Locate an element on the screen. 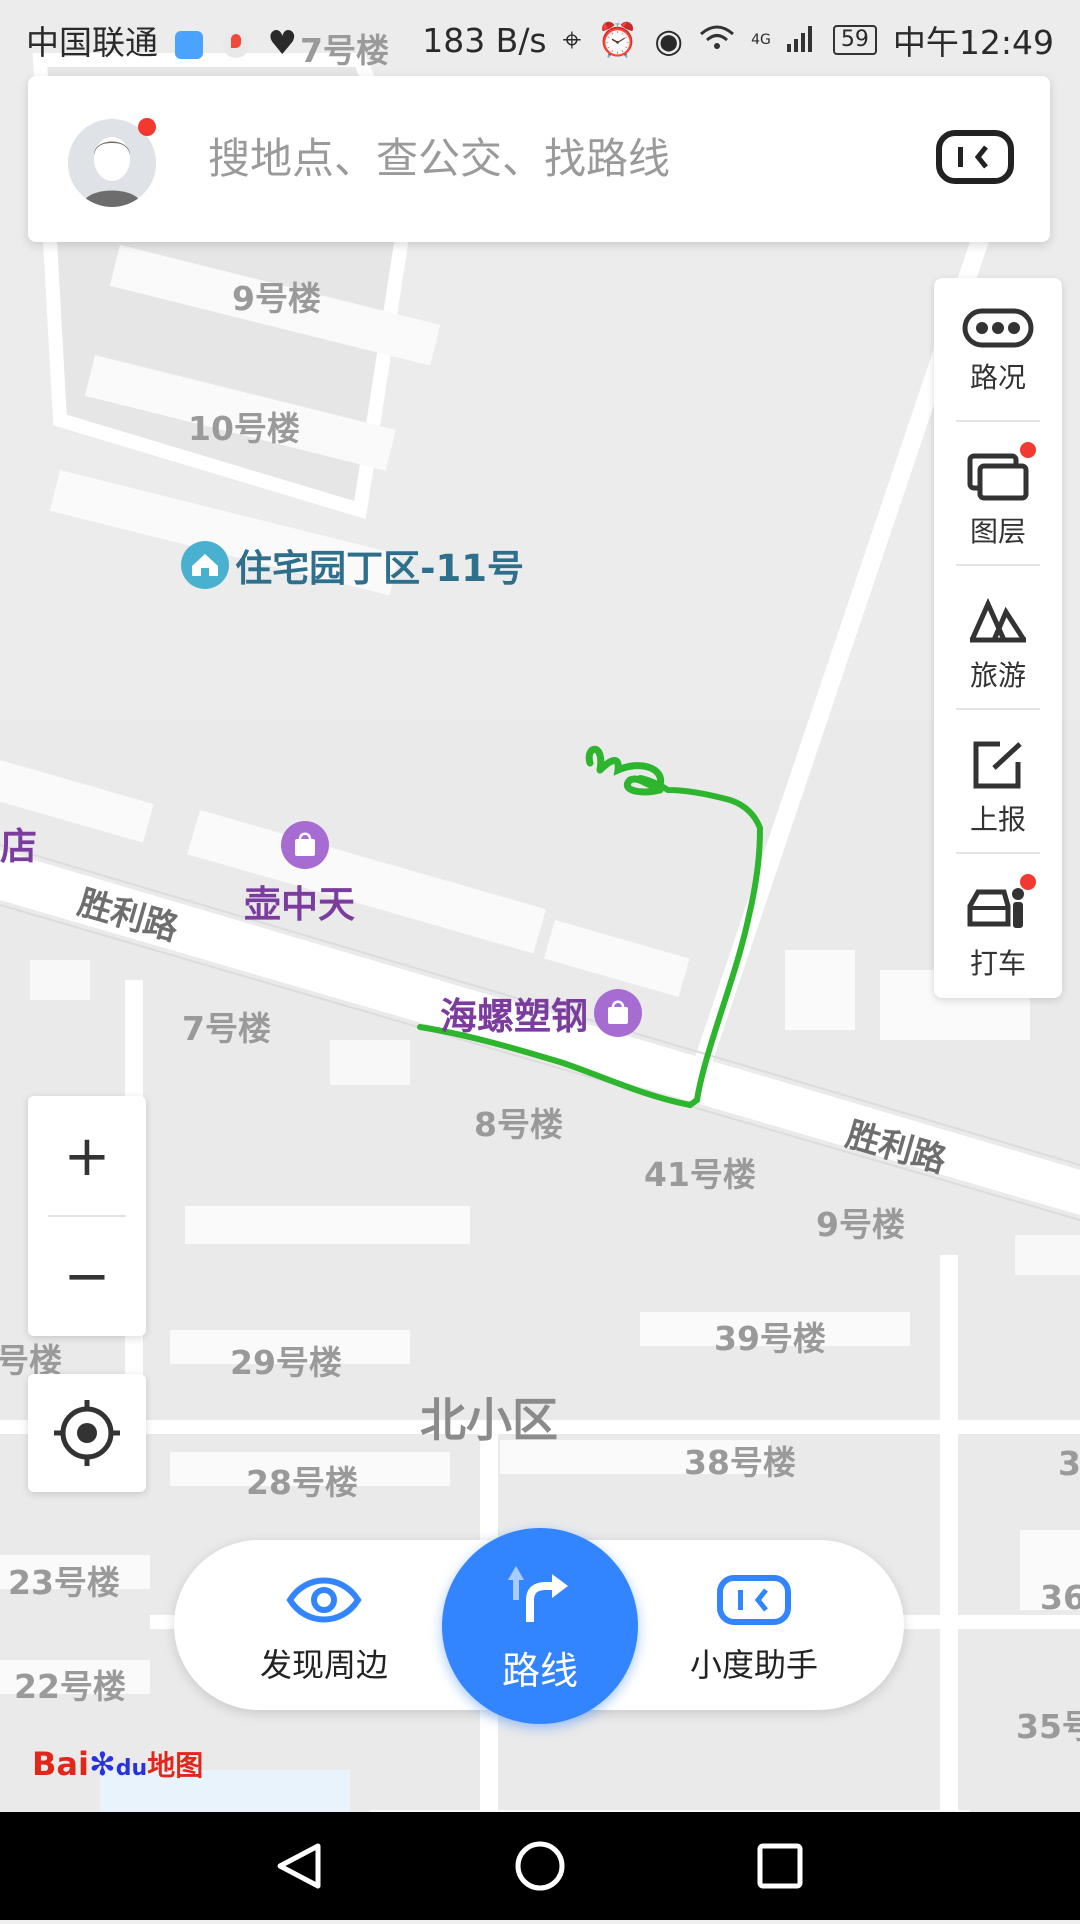  signal-icon is located at coordinates (801, 40).